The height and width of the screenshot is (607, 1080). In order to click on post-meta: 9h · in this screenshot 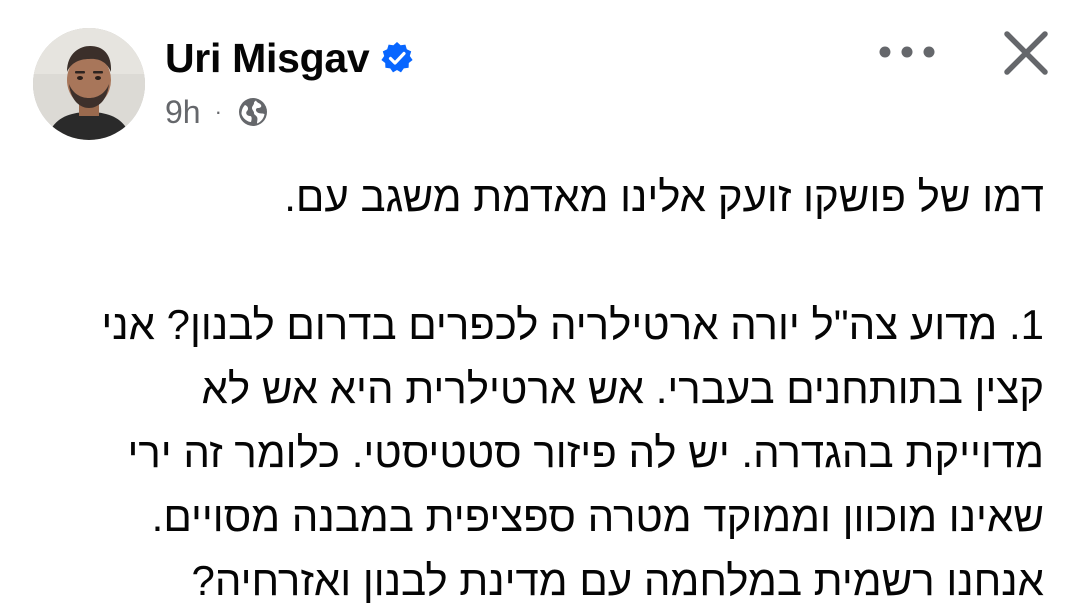, I will do `click(217, 112)`.